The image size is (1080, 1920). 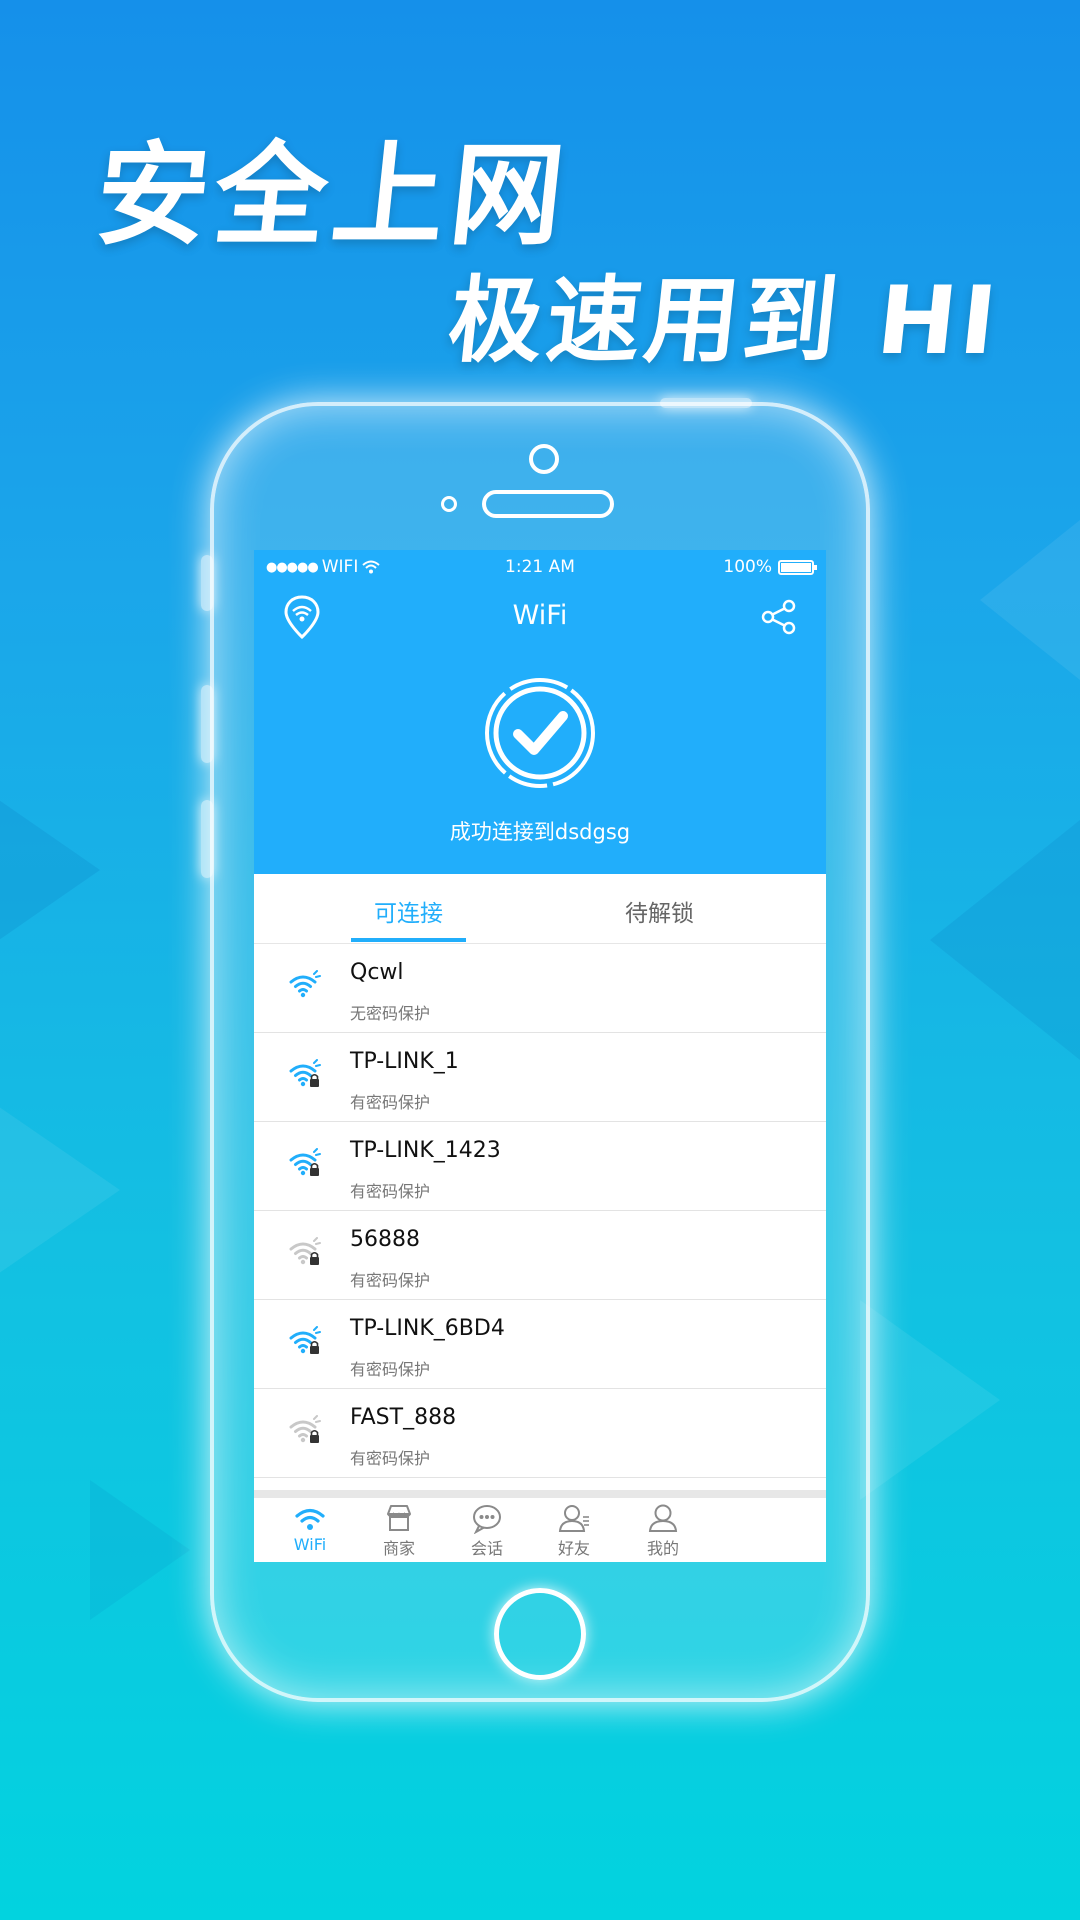 What do you see at coordinates (540, 832) in the screenshot?
I see `connection-status-text: 成功连接到dsdgsg` at bounding box center [540, 832].